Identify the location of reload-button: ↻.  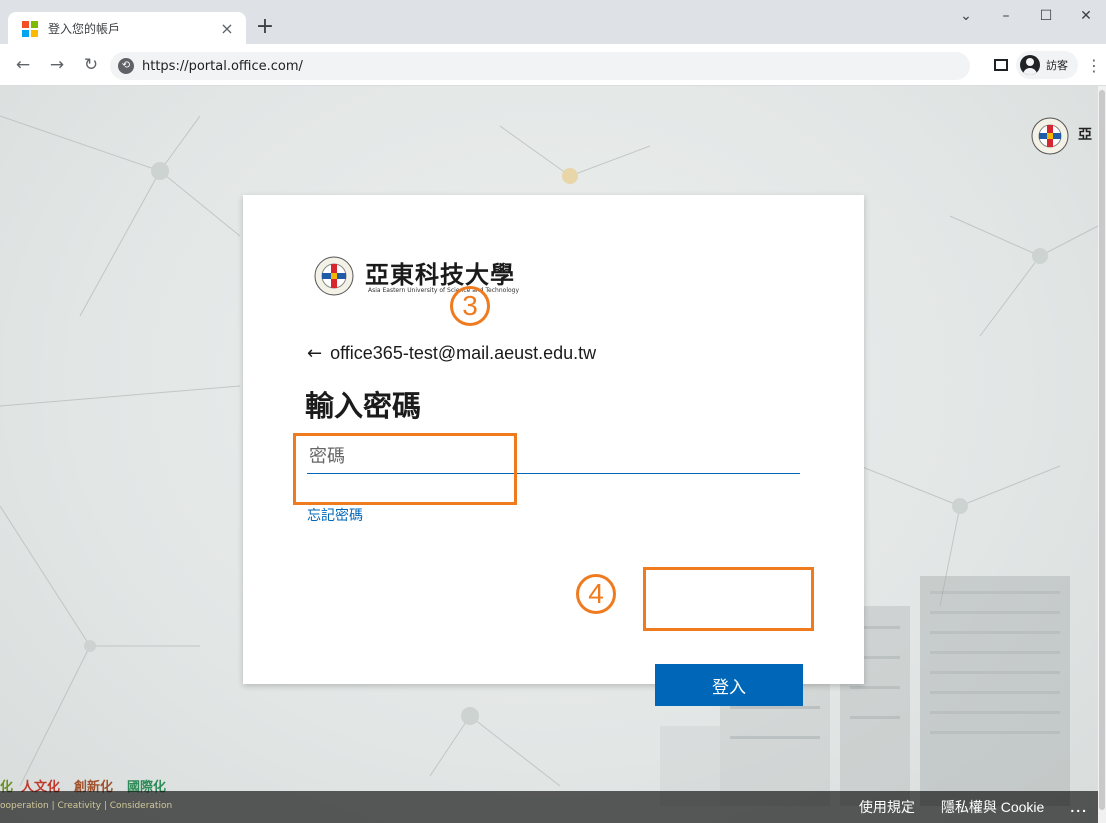
(91, 65).